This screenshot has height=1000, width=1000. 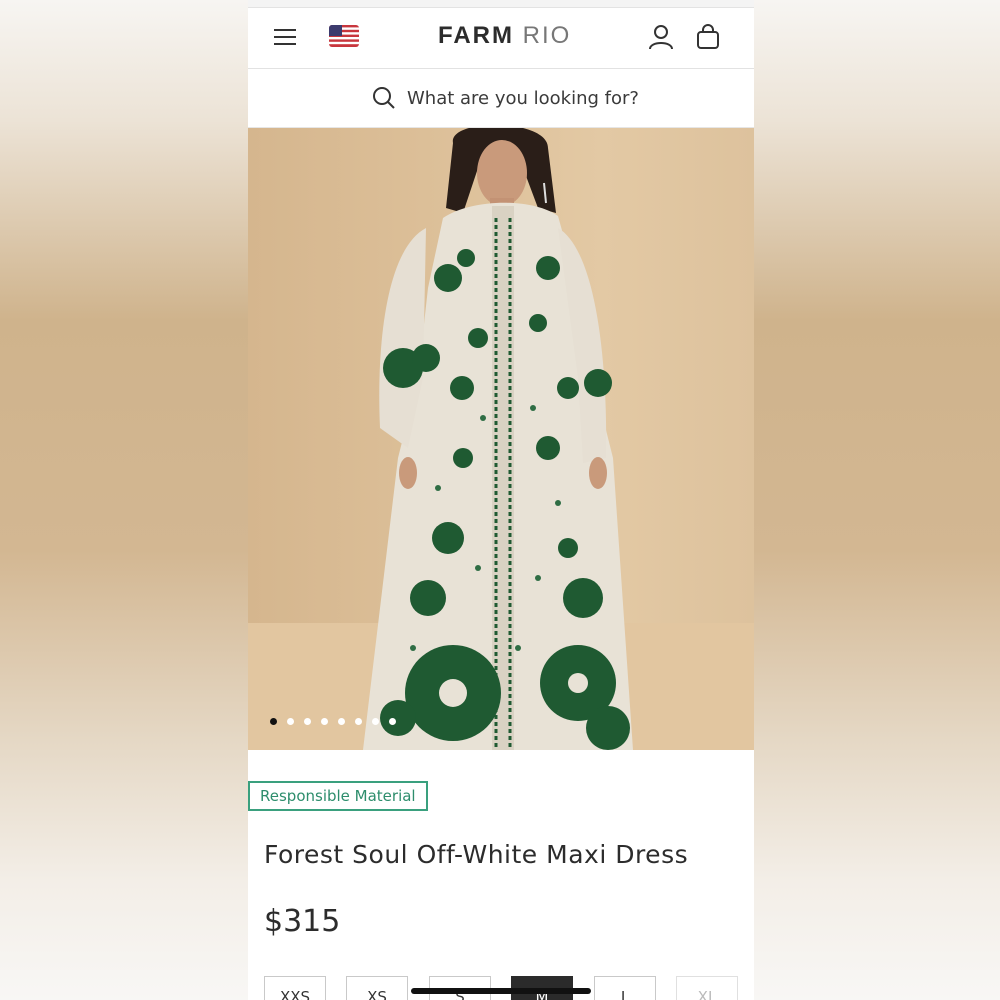 I want to click on size-option-xl: XL, so click(x=707, y=988).